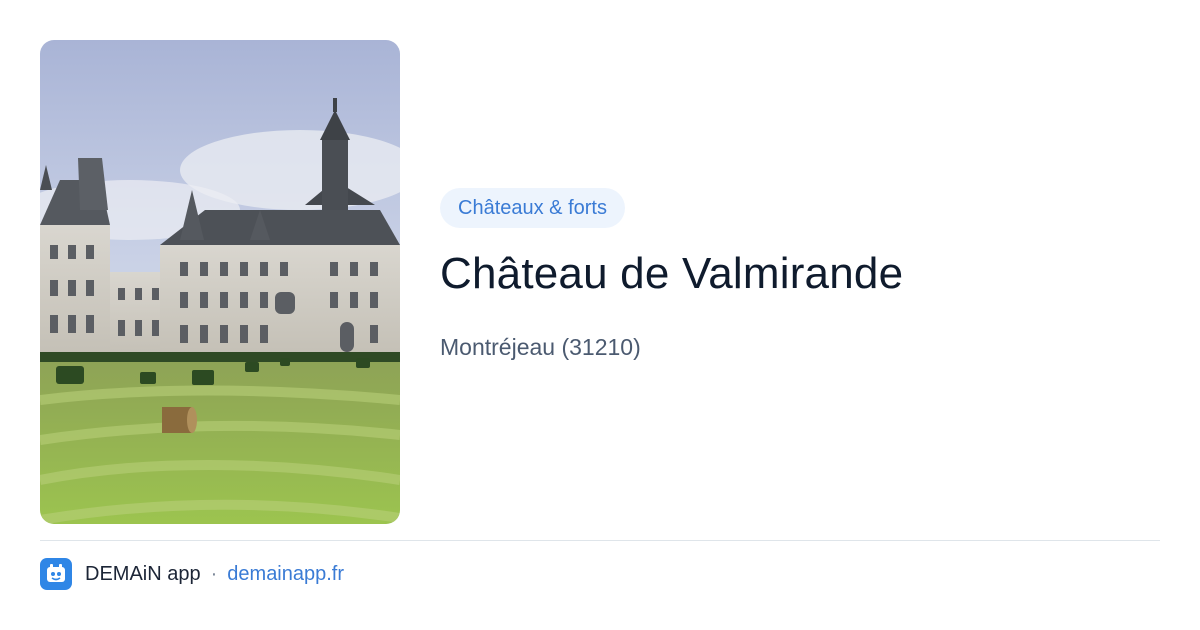 The image size is (1200, 630). I want to click on divider, so click(600, 540).